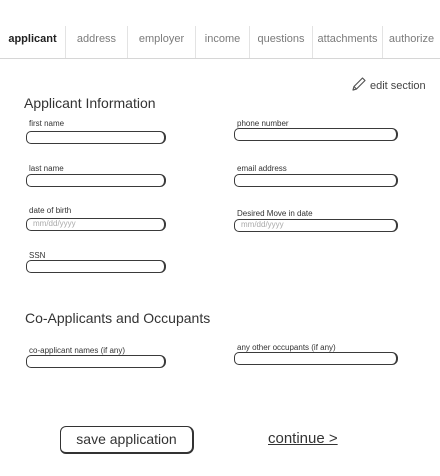 This screenshot has height=476, width=440. I want to click on tab-applicant: applicant, so click(32, 42).